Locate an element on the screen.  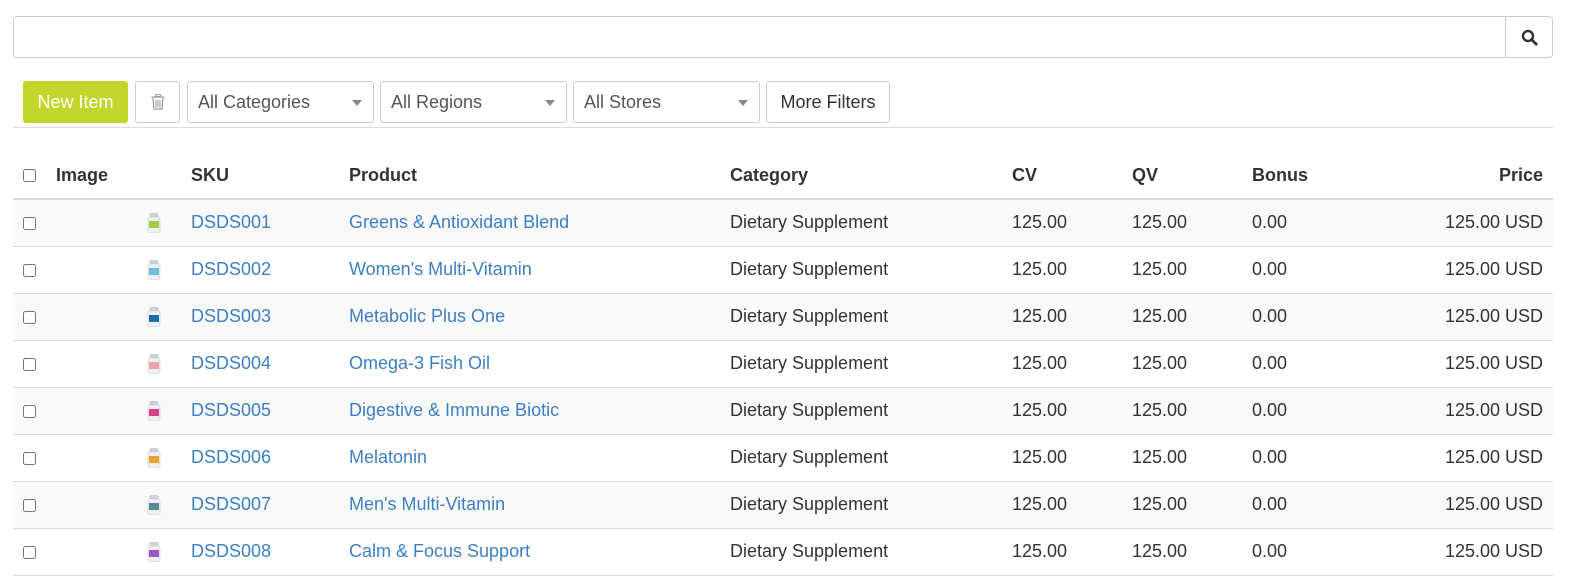
product-cell: Greens & Antioxidant Blend is located at coordinates (539, 223).